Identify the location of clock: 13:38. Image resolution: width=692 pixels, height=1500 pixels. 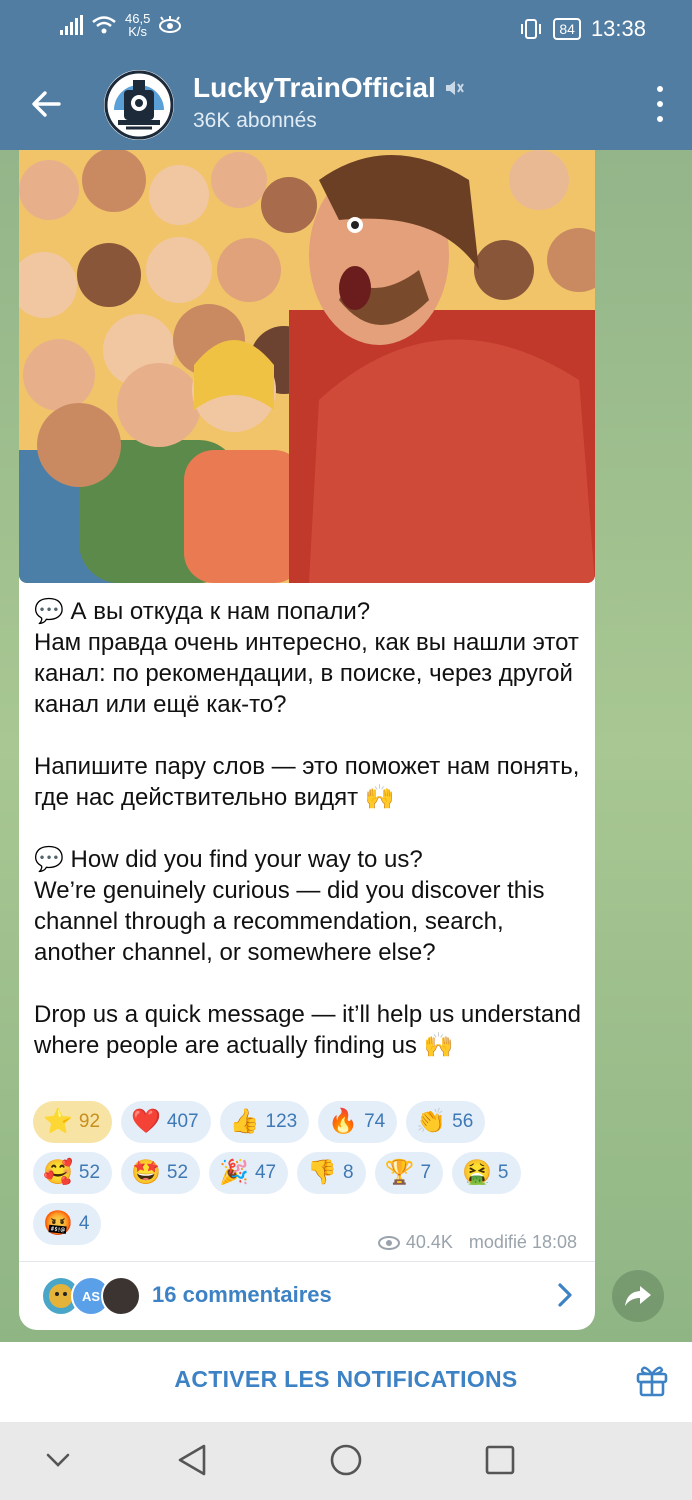
(618, 28).